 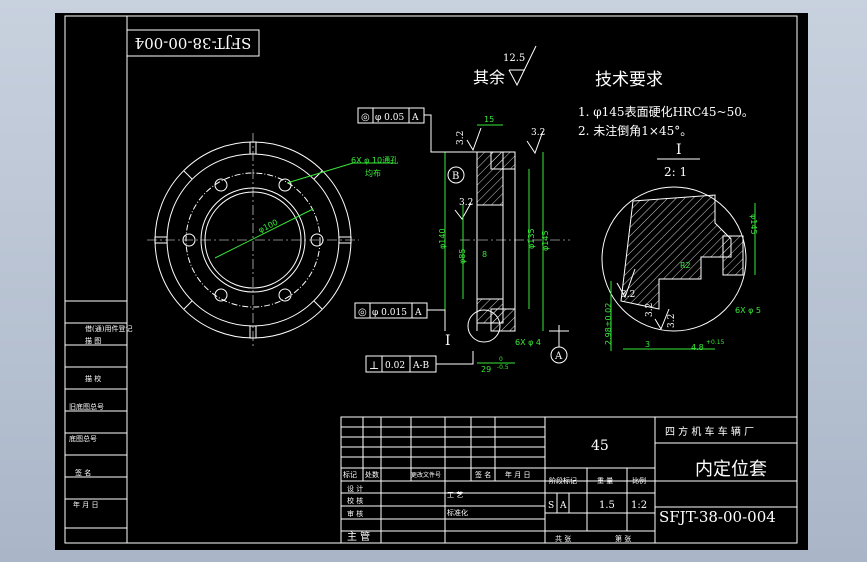 I want to click on length-dim: 29, so click(x=486, y=369).